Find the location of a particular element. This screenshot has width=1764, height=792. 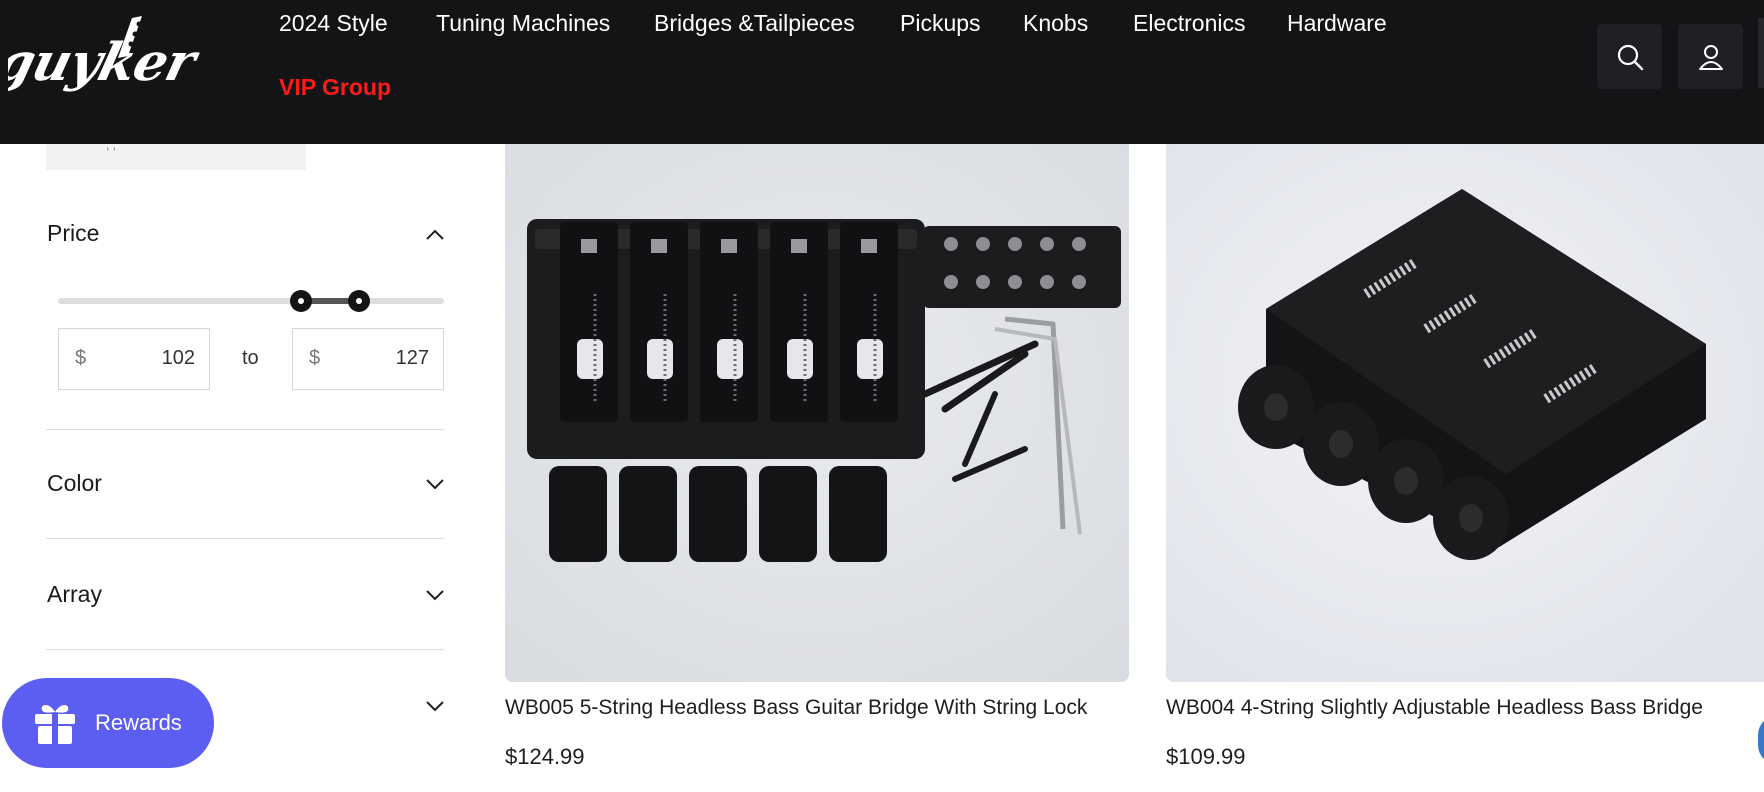

nav-item-tuning-machines: Tuning Machines is located at coordinates (523, 23).